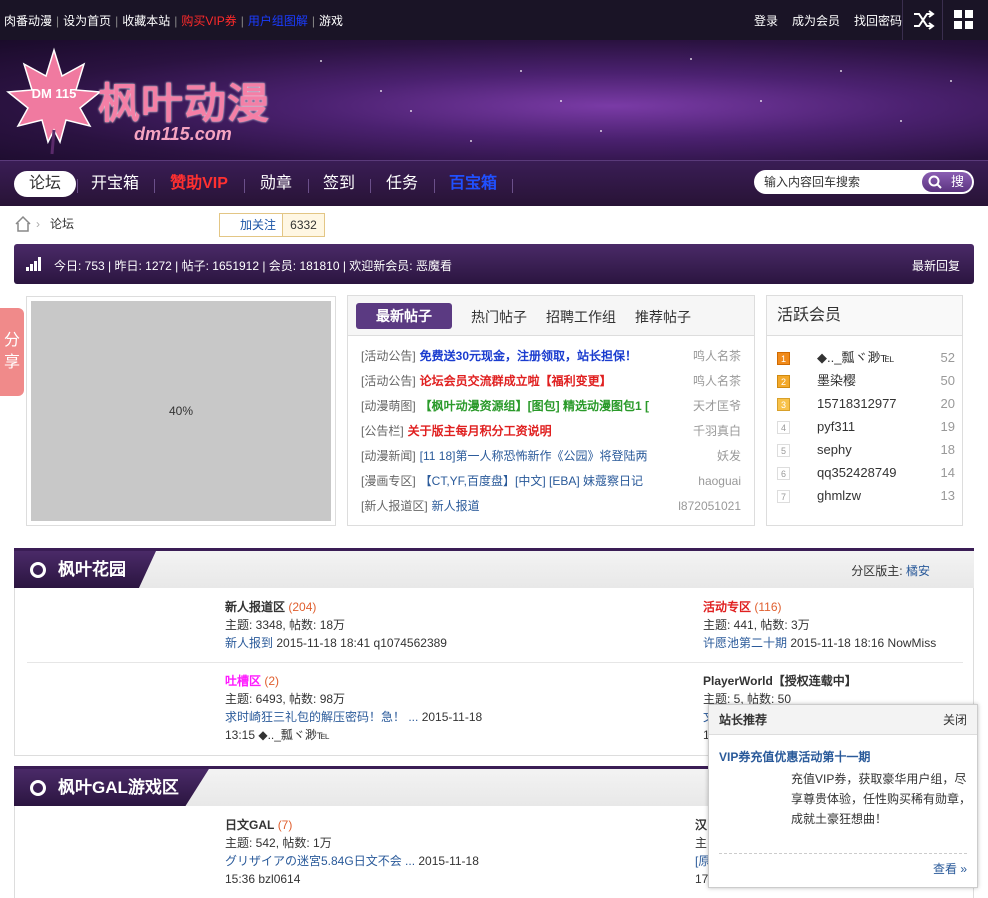 This screenshot has height=898, width=988. What do you see at coordinates (866, 427) in the screenshot?
I see `member-item: 4 pyf311 19` at bounding box center [866, 427].